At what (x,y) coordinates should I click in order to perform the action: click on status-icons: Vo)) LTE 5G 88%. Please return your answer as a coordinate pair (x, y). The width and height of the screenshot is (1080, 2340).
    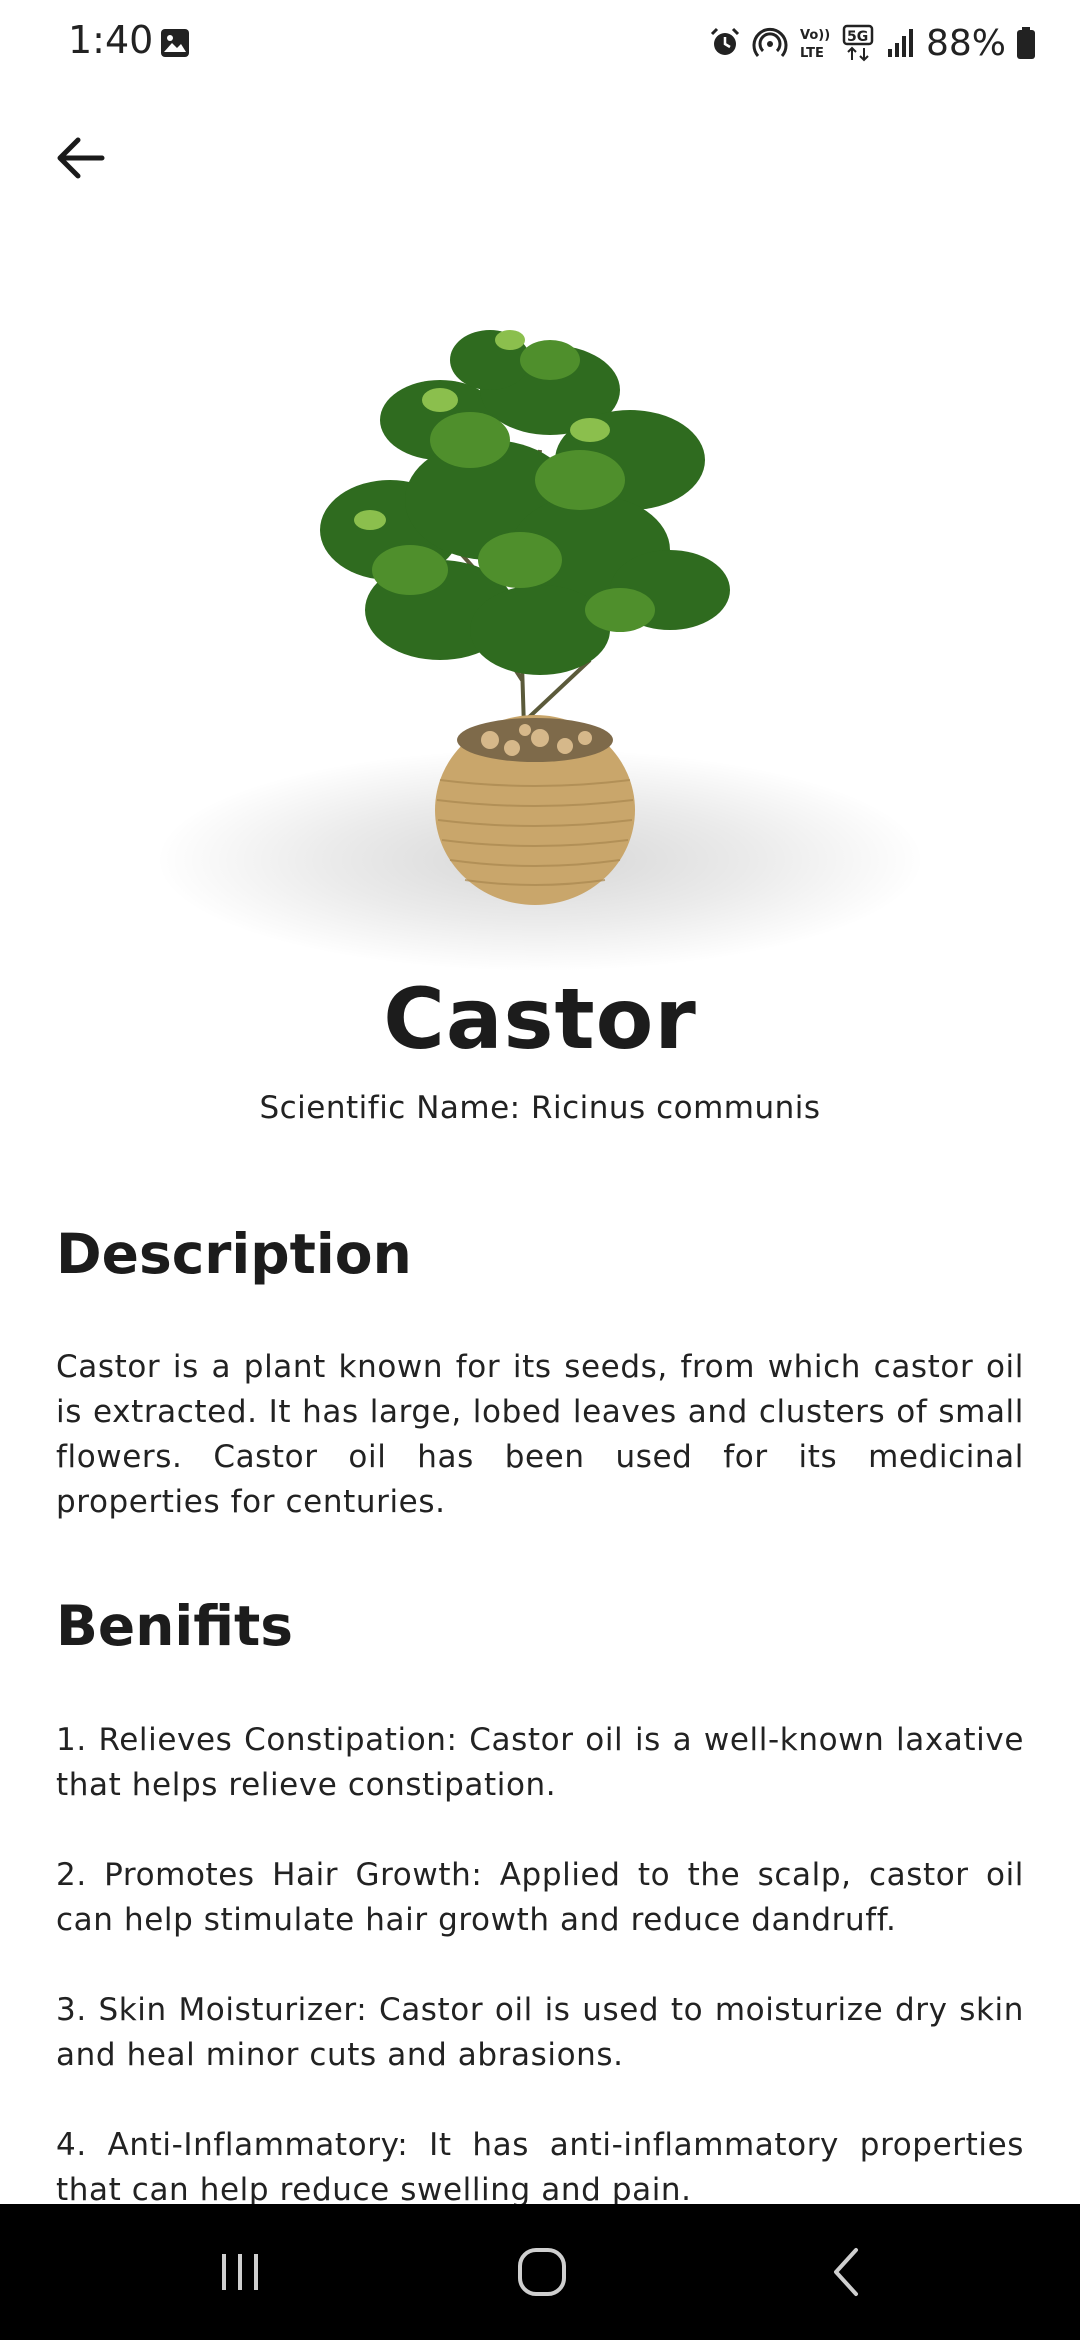
    Looking at the image, I should click on (872, 43).